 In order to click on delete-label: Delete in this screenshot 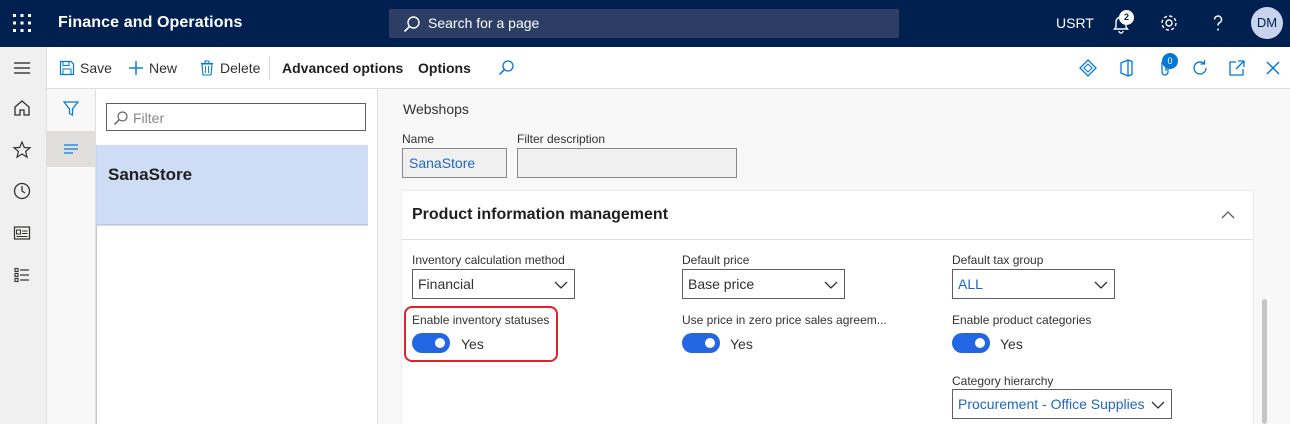, I will do `click(240, 68)`.